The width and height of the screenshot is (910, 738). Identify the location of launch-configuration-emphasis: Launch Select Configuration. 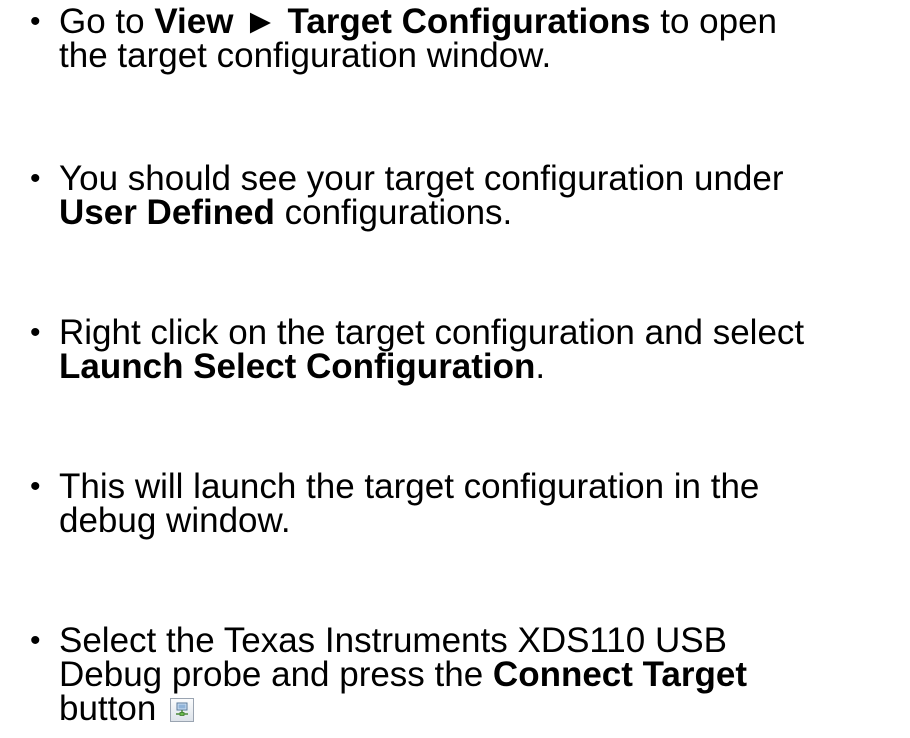
(297, 366).